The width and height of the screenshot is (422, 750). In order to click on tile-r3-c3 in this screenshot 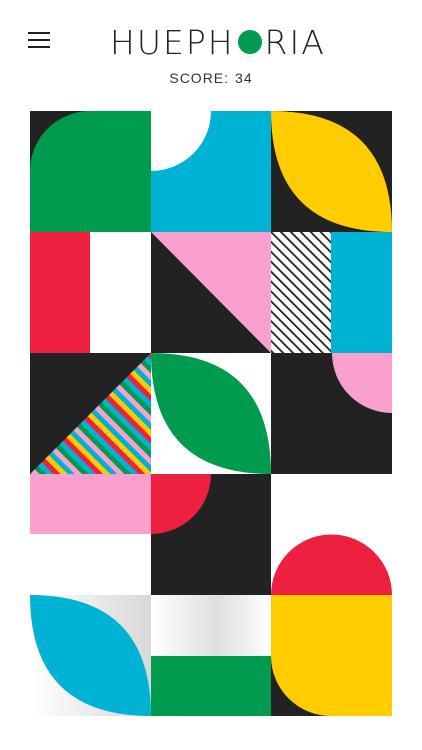, I will do `click(331, 413)`.